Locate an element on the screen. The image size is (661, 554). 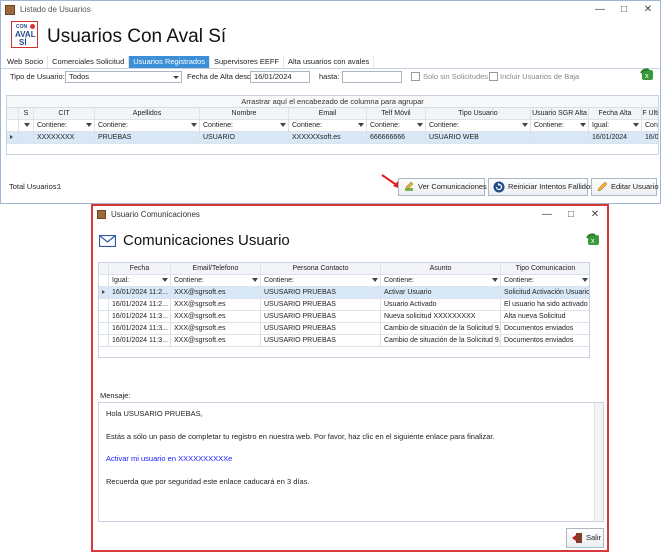
cell-telf-movil: 666666666 is located at coordinates (396, 138).